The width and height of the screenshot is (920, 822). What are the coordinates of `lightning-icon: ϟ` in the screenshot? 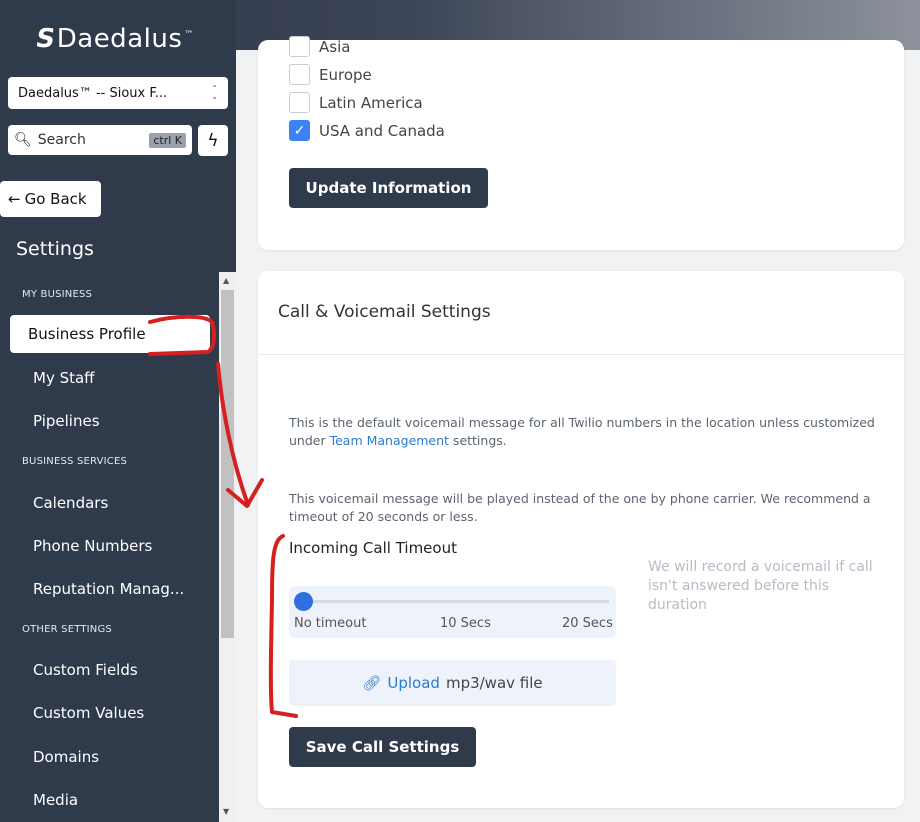 It's located at (213, 140).